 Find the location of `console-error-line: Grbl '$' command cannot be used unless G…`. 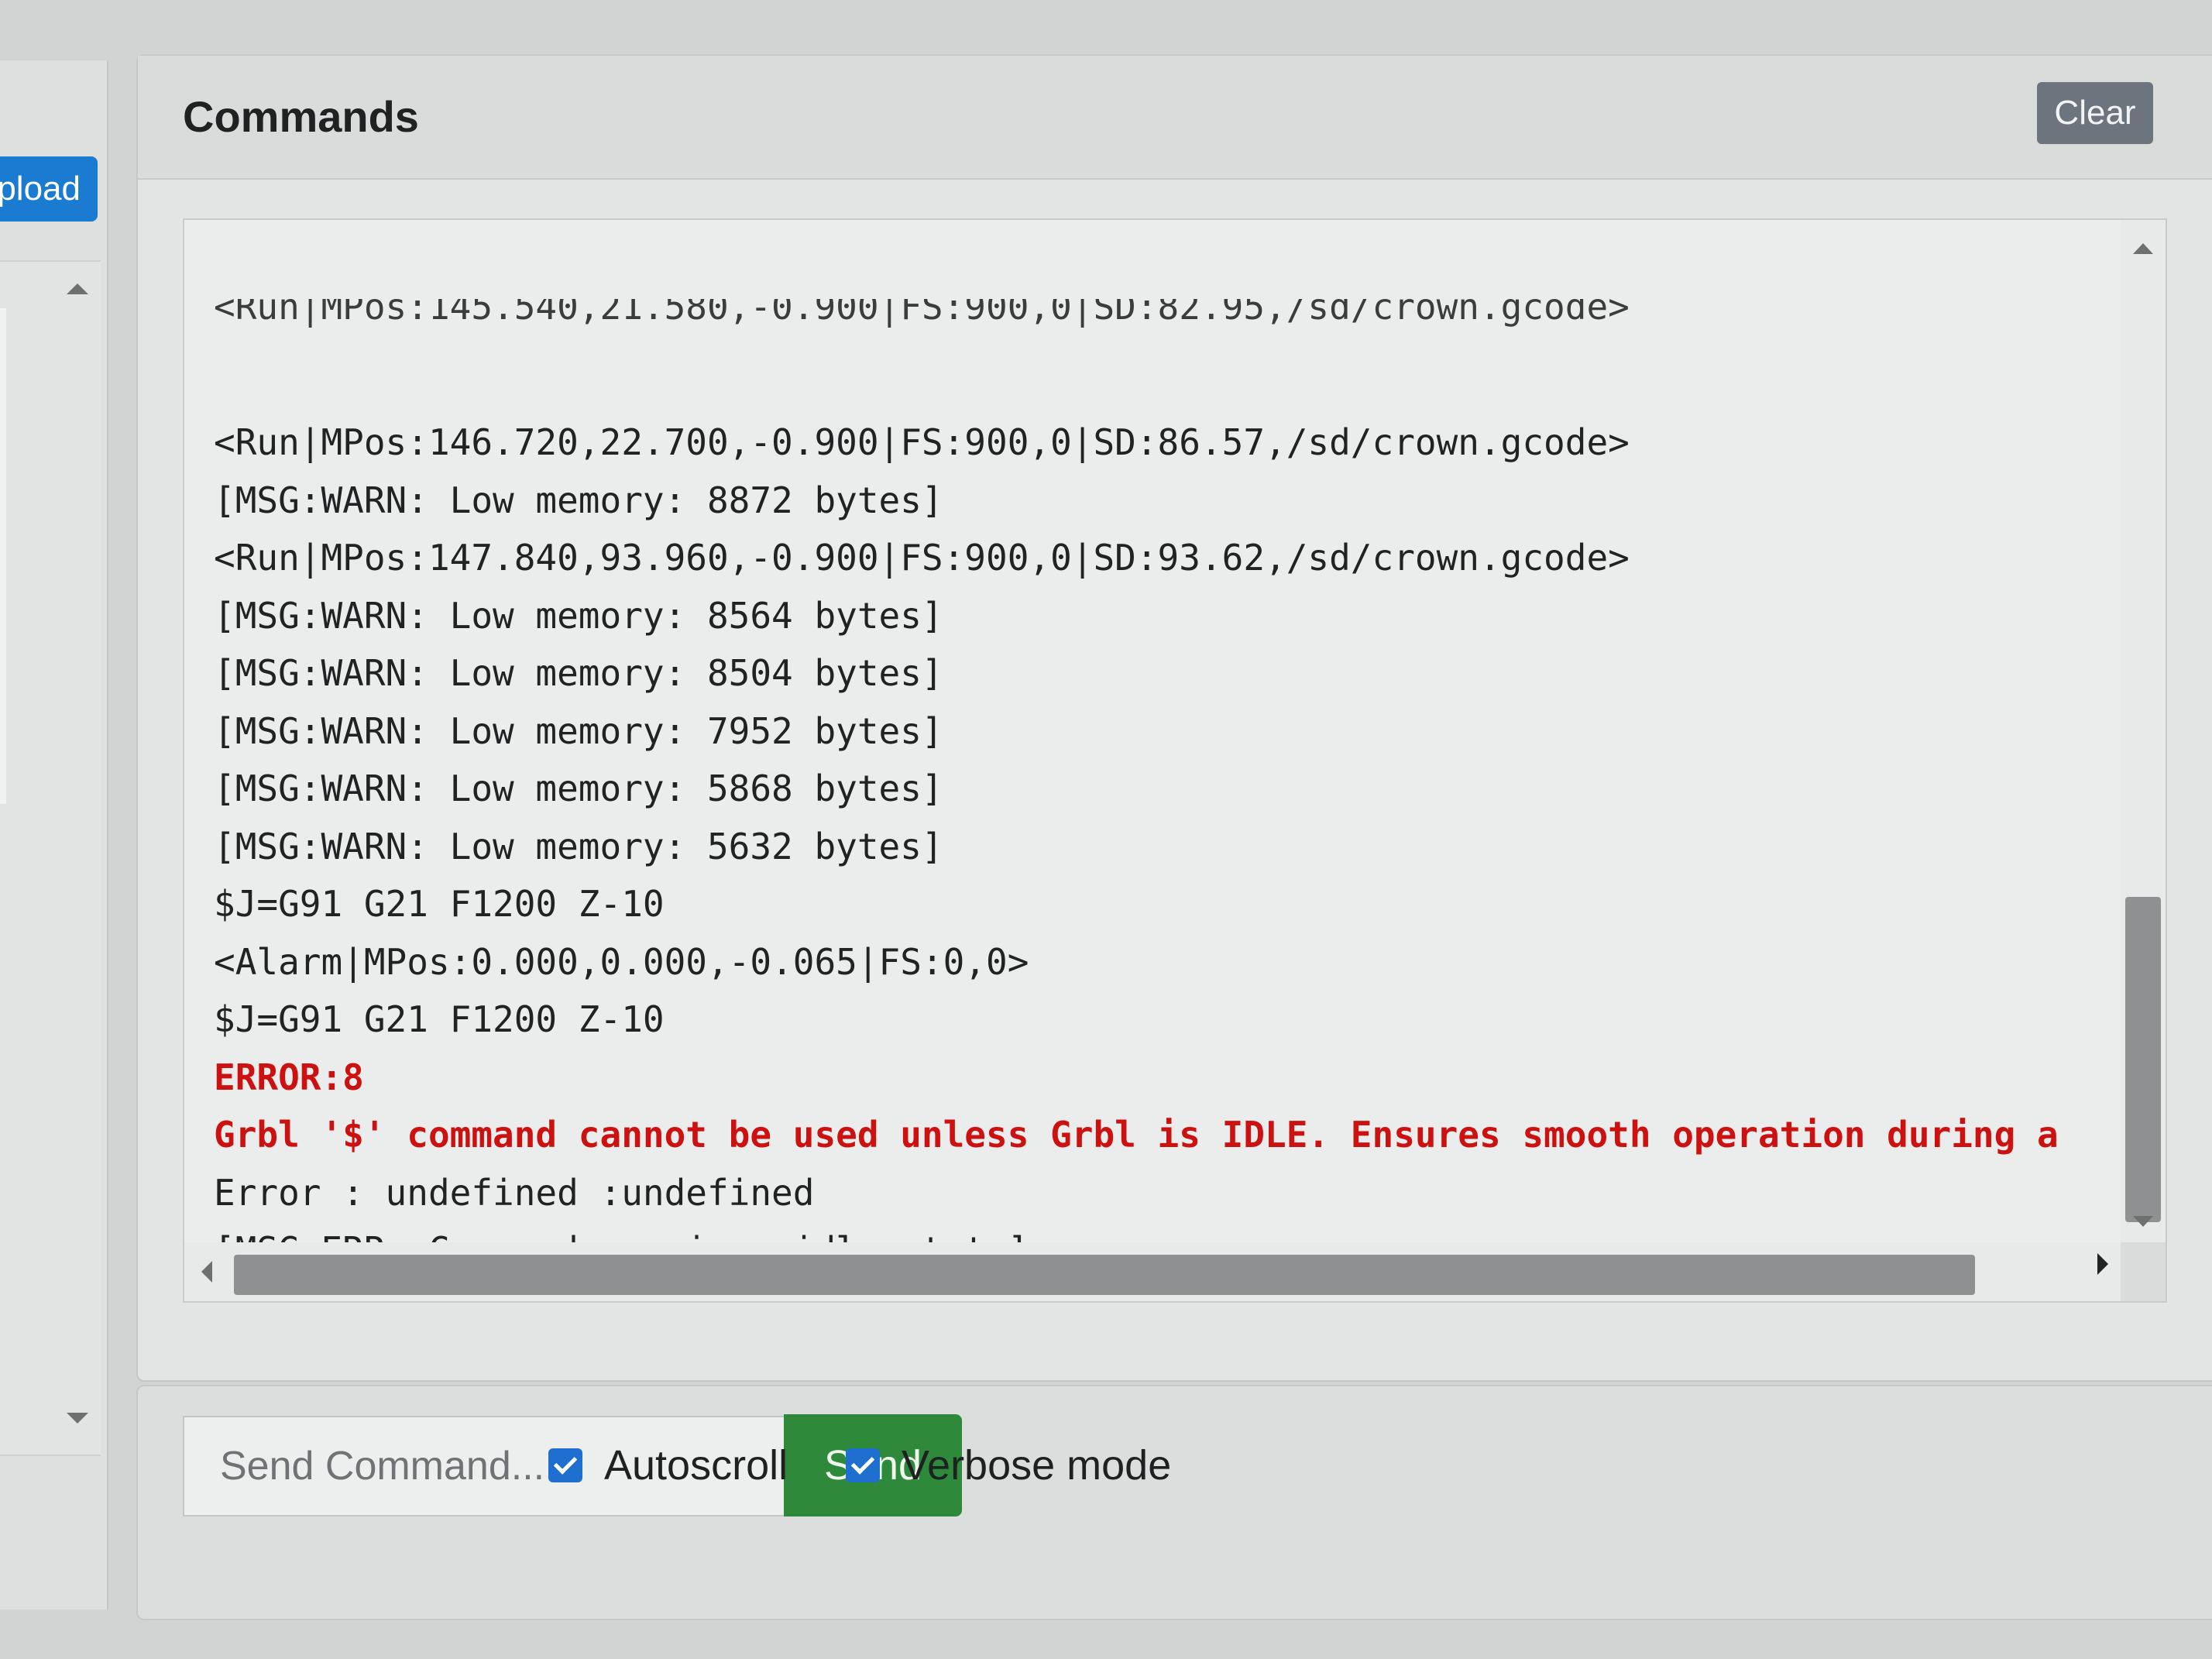

console-error-line: Grbl '$' command cannot be used unless G… is located at coordinates (1136, 1135).